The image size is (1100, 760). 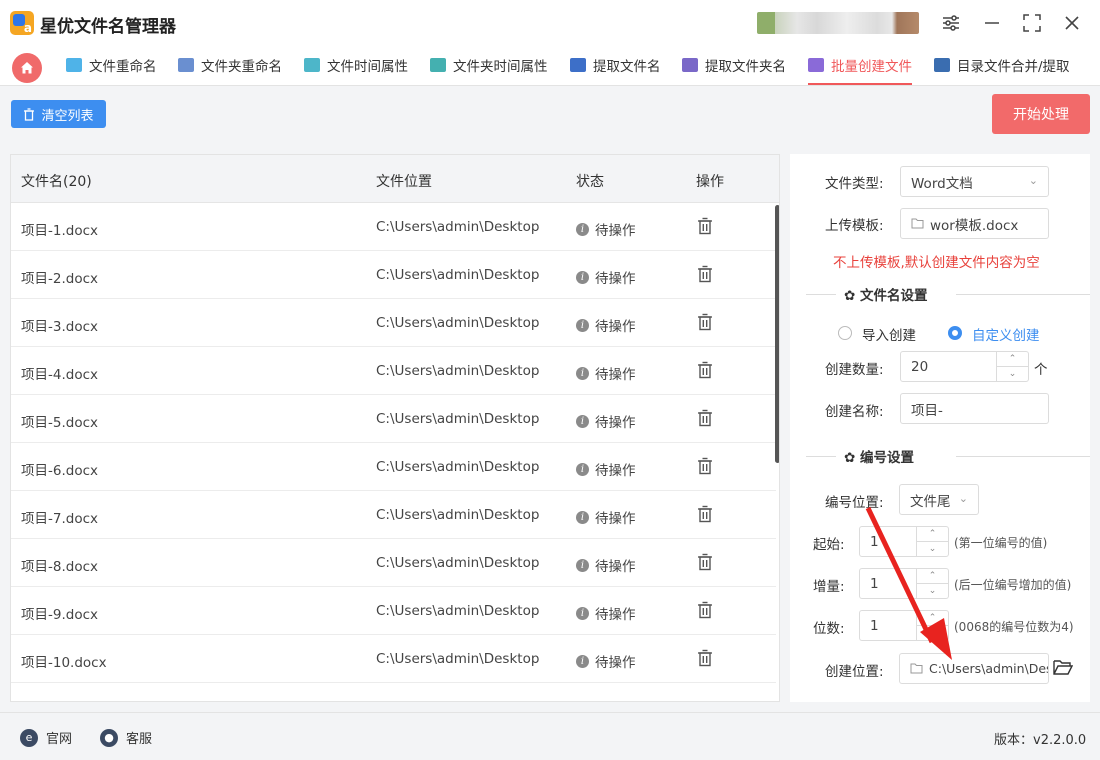 What do you see at coordinates (393, 275) in the screenshot?
I see `table-row: 项目-2.docx C:\Users\admin\Desktop i 待操作` at bounding box center [393, 275].